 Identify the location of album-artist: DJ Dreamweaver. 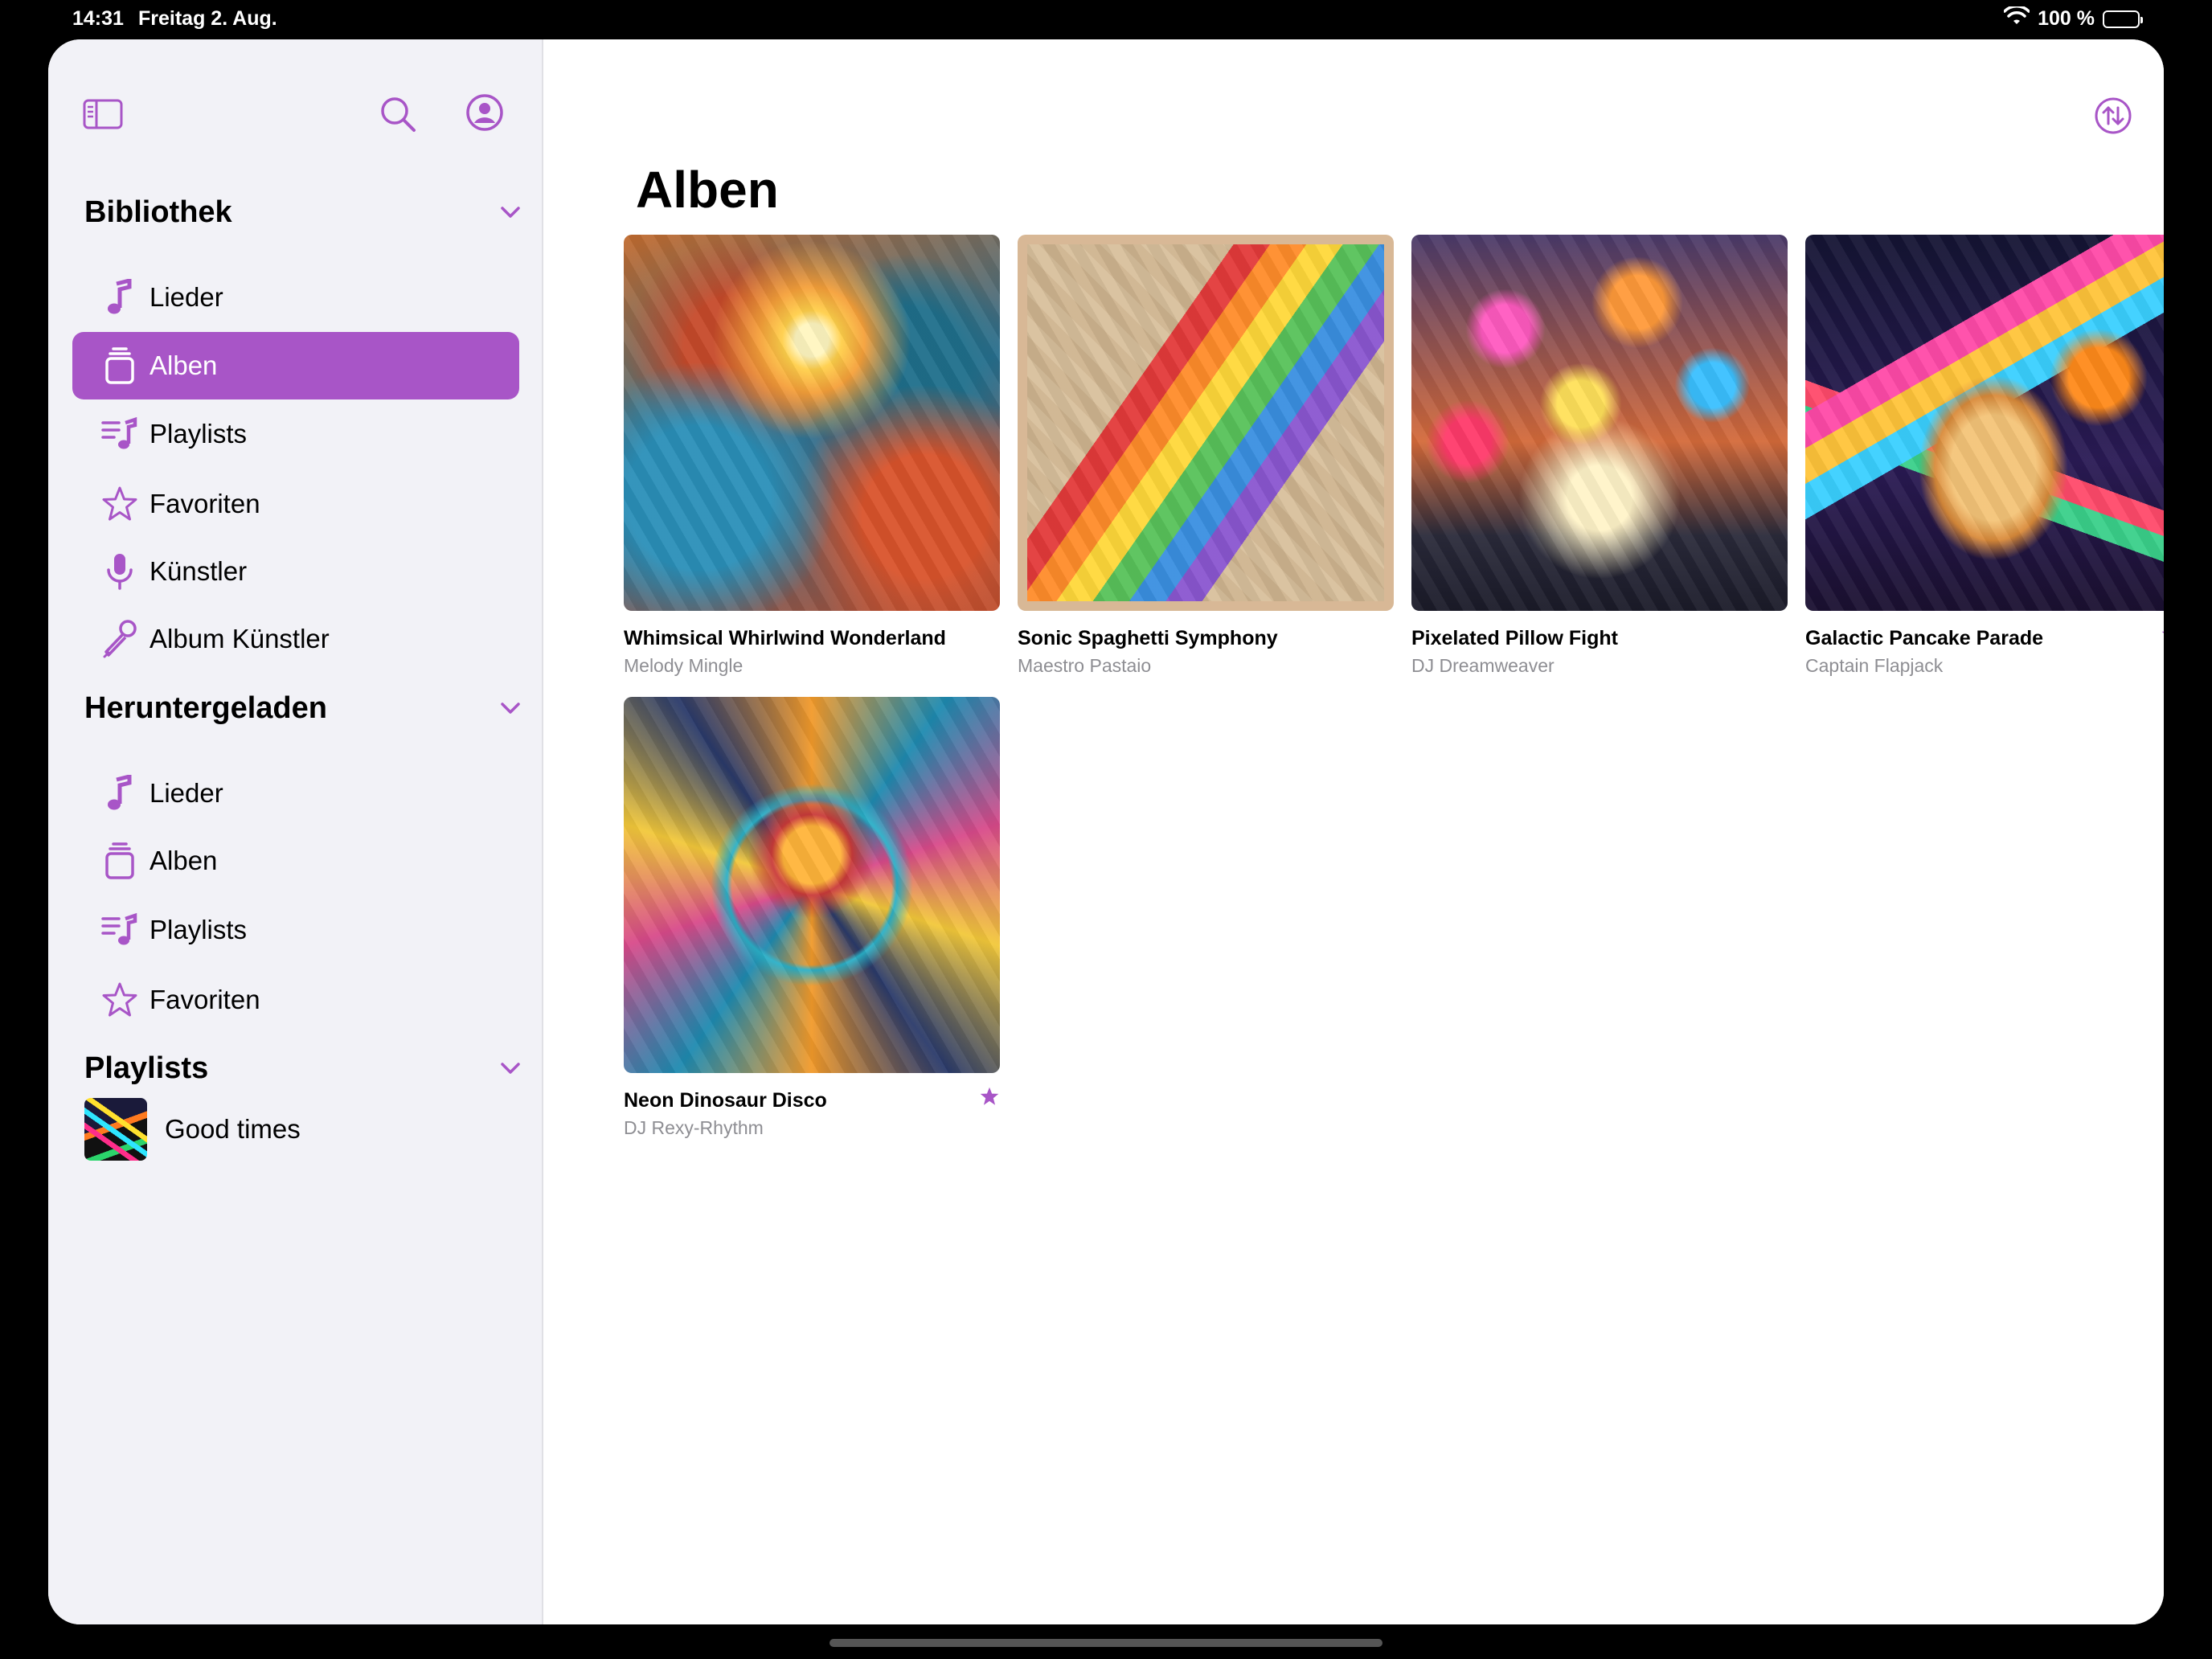
(1483, 665).